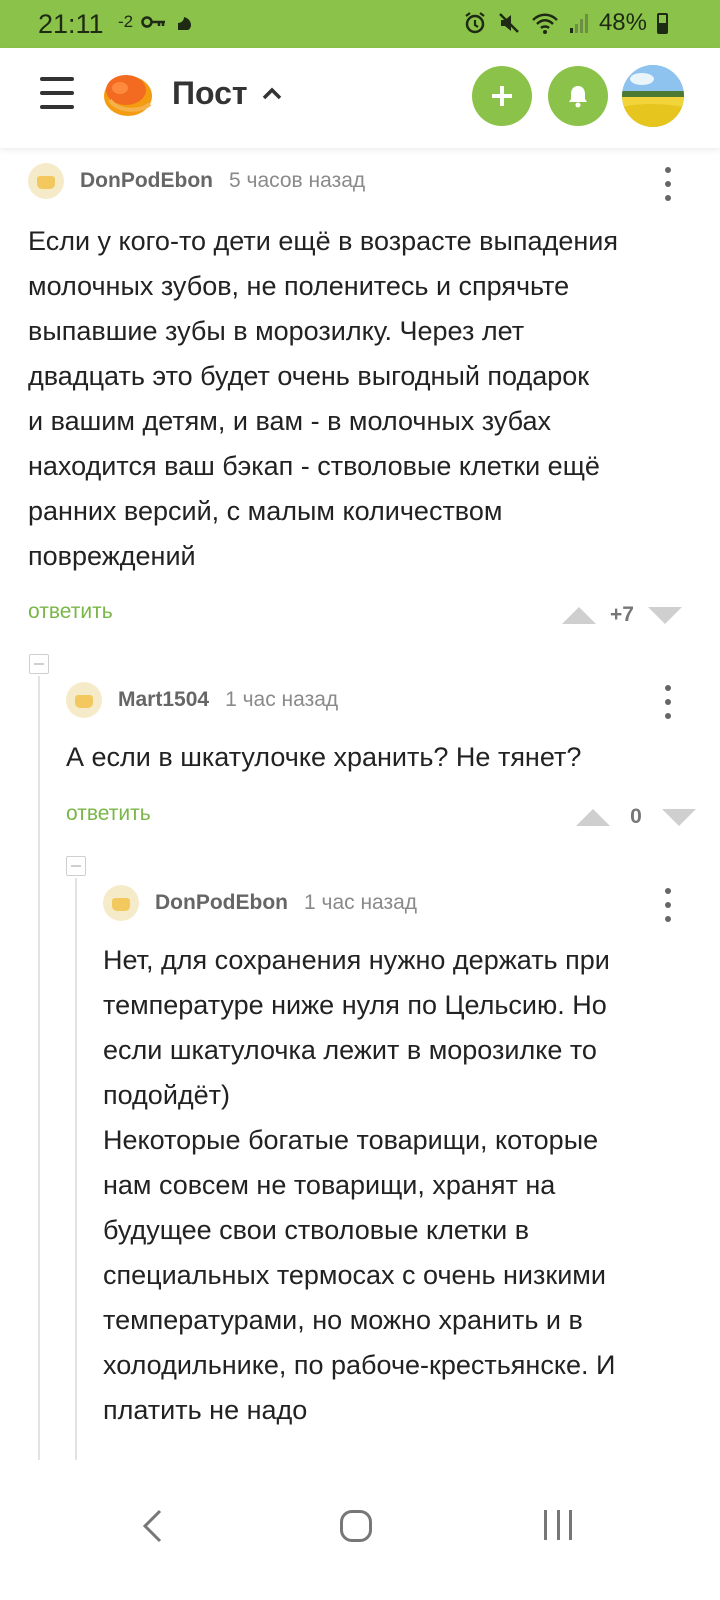 This screenshot has height=1600, width=720. I want to click on comment-author: Mart1504, so click(163, 700).